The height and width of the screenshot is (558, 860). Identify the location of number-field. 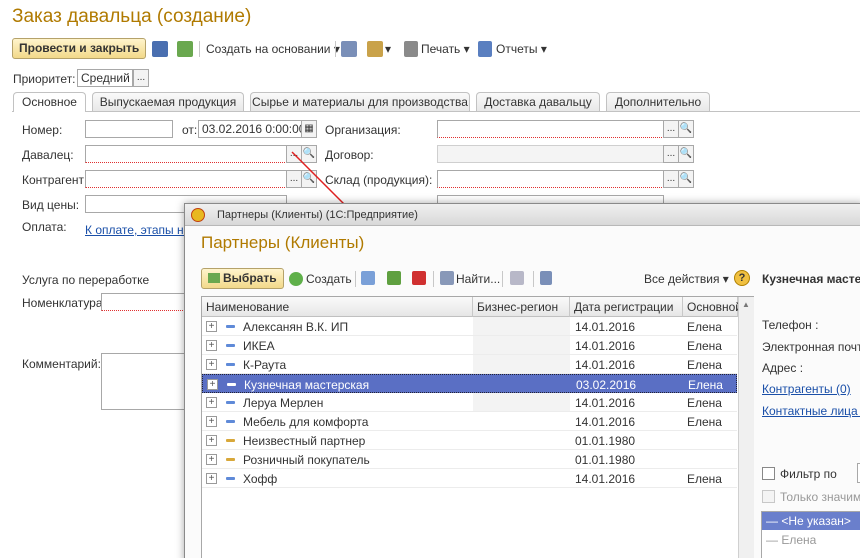
(129, 129).